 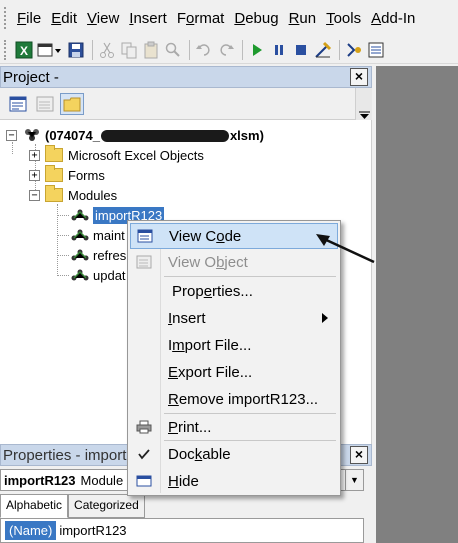 What do you see at coordinates (54, 173) in the screenshot?
I see `folder-icon` at bounding box center [54, 173].